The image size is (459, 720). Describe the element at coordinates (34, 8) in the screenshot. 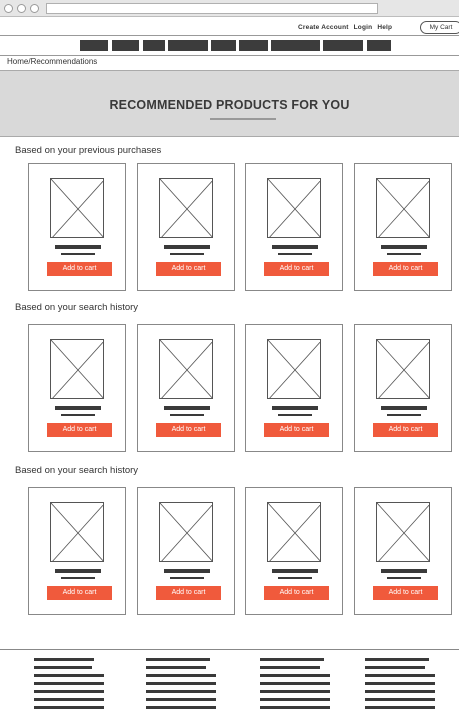

I see `window-maximize-icon` at that location.